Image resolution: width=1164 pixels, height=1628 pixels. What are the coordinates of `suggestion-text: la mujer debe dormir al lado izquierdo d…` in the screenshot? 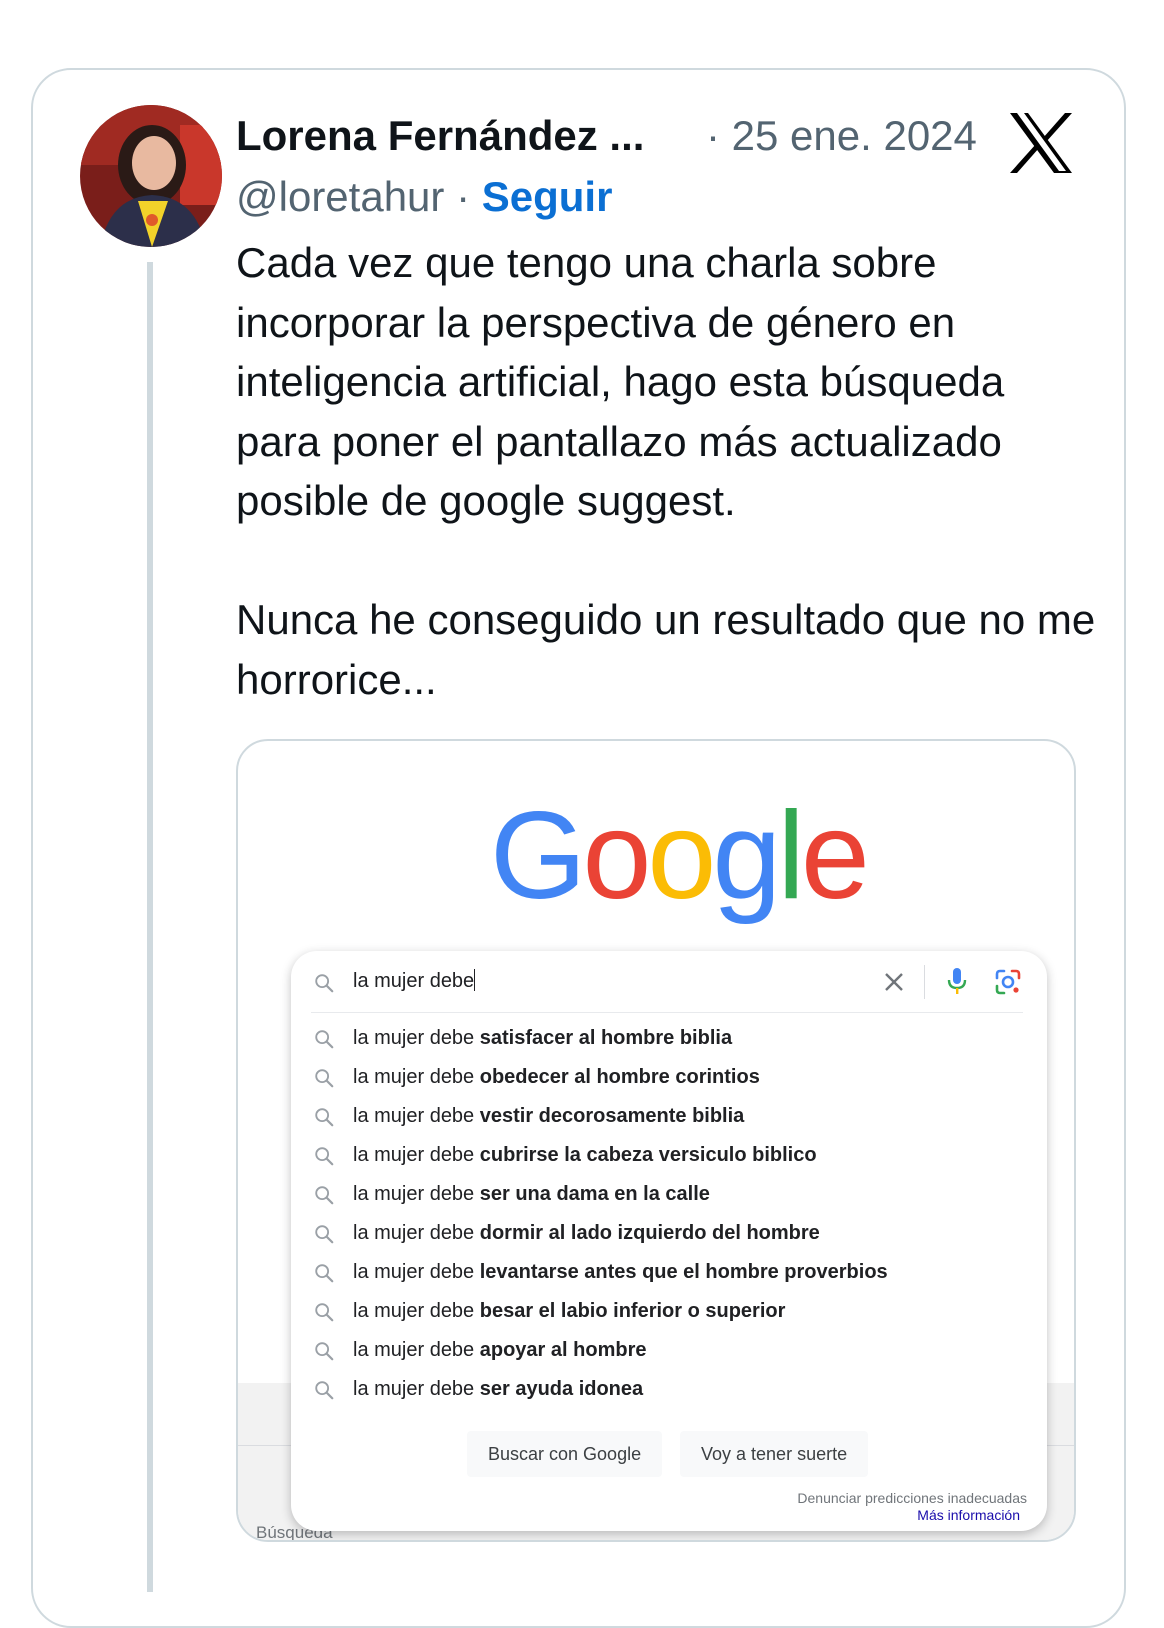 It's located at (586, 1233).